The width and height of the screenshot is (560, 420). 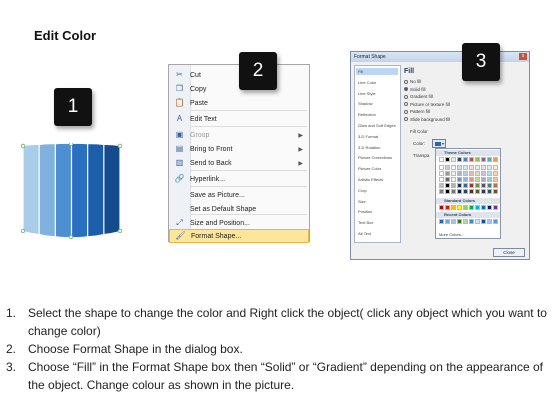 What do you see at coordinates (379, 157) in the screenshot?
I see `category-item: Picture Corrections` at bounding box center [379, 157].